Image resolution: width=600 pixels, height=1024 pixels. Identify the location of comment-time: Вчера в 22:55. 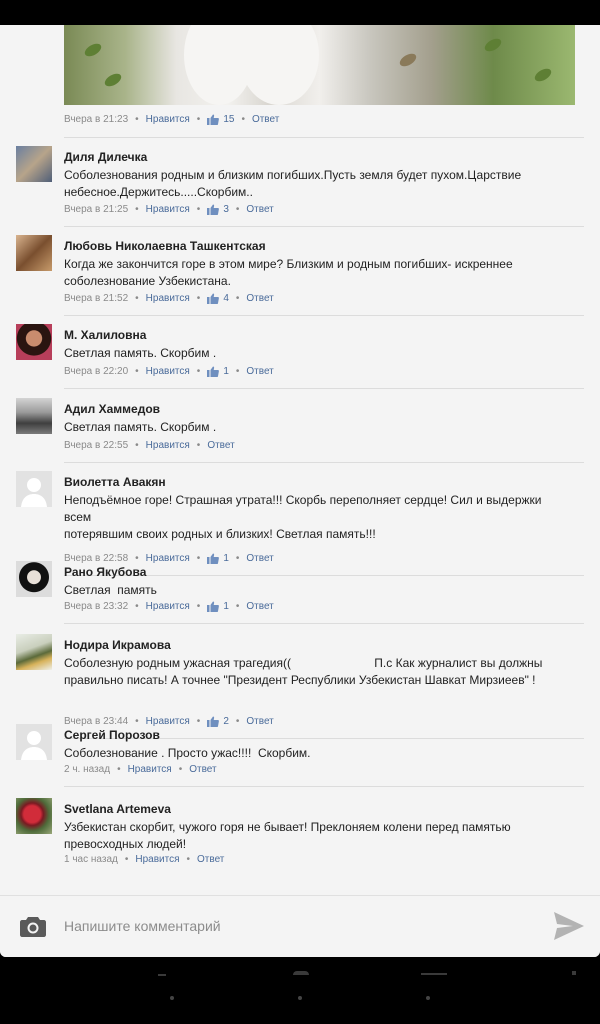
(96, 445).